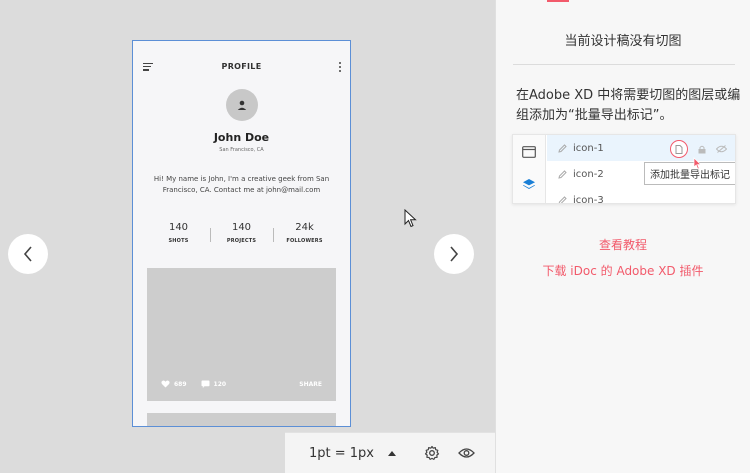 The height and width of the screenshot is (473, 750). I want to click on active-tab-indicator, so click(558, 1).